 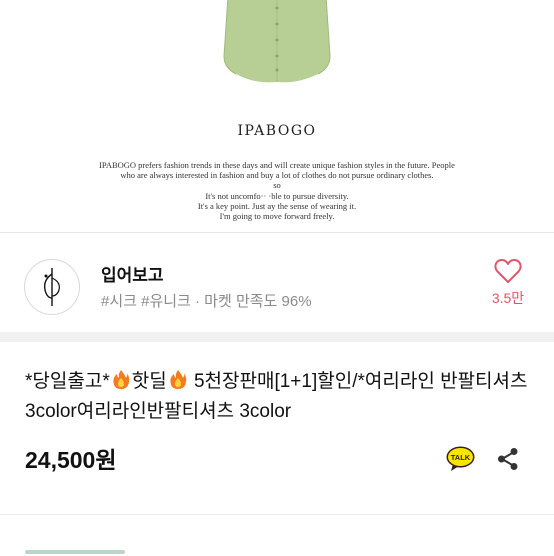 What do you see at coordinates (277, 185) in the screenshot?
I see `tagline-line: so` at bounding box center [277, 185].